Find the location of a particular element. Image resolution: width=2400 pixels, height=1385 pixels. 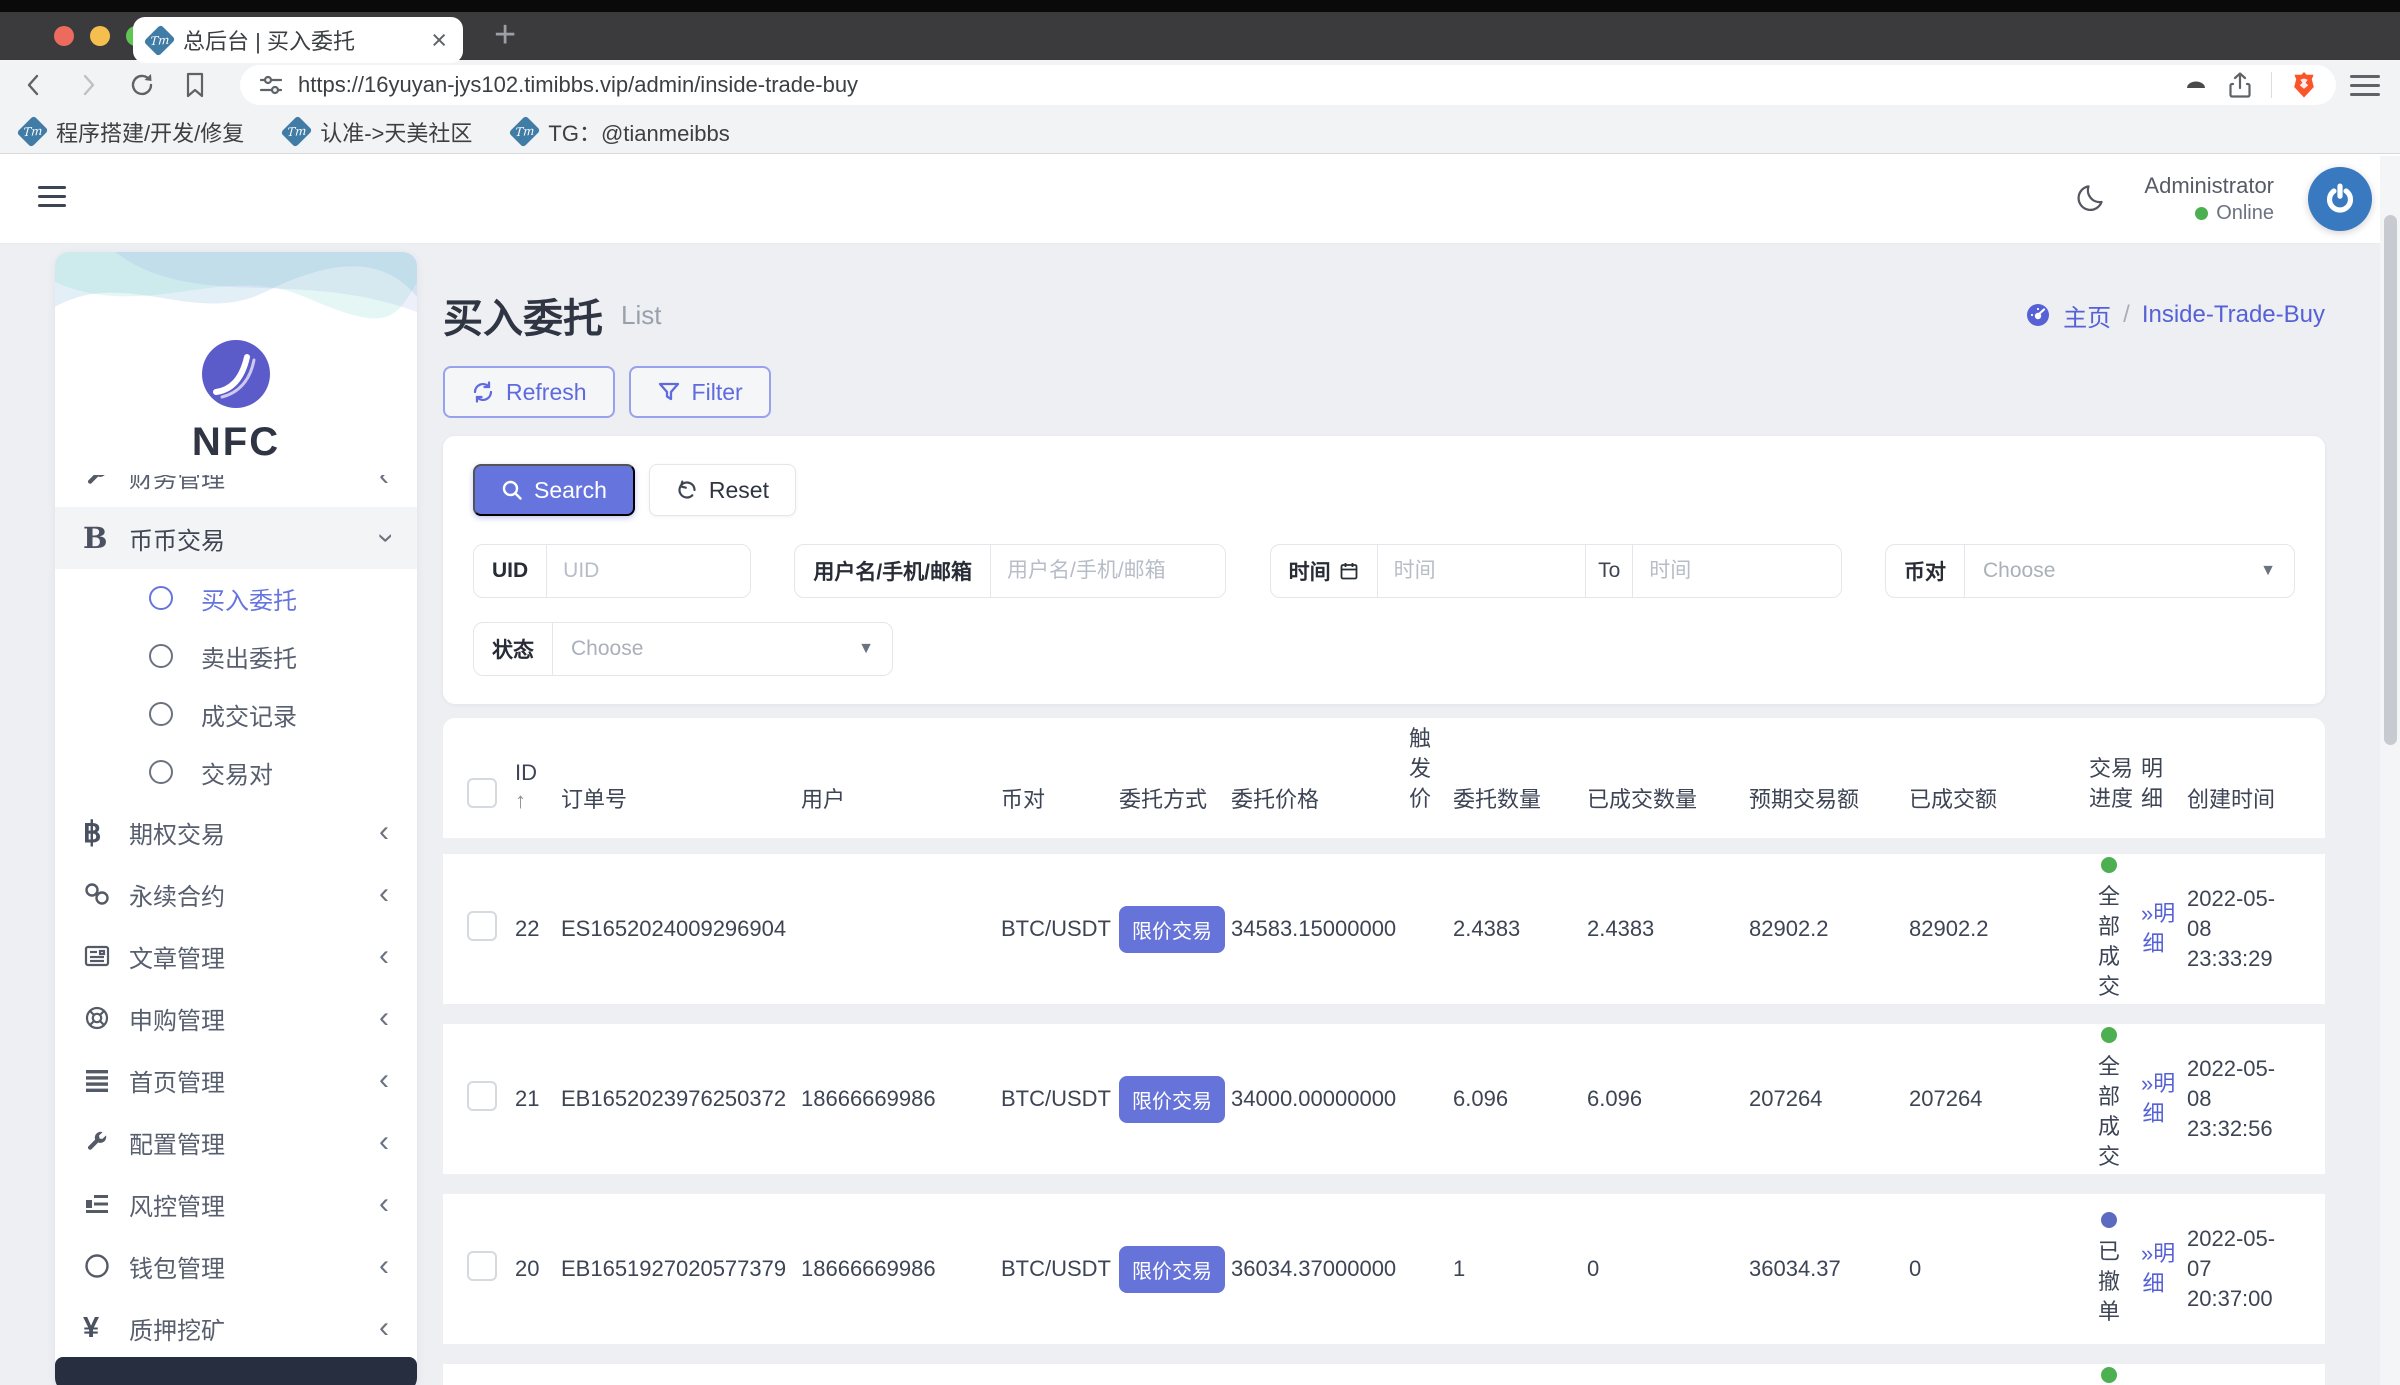

share-icon is located at coordinates (2240, 85).